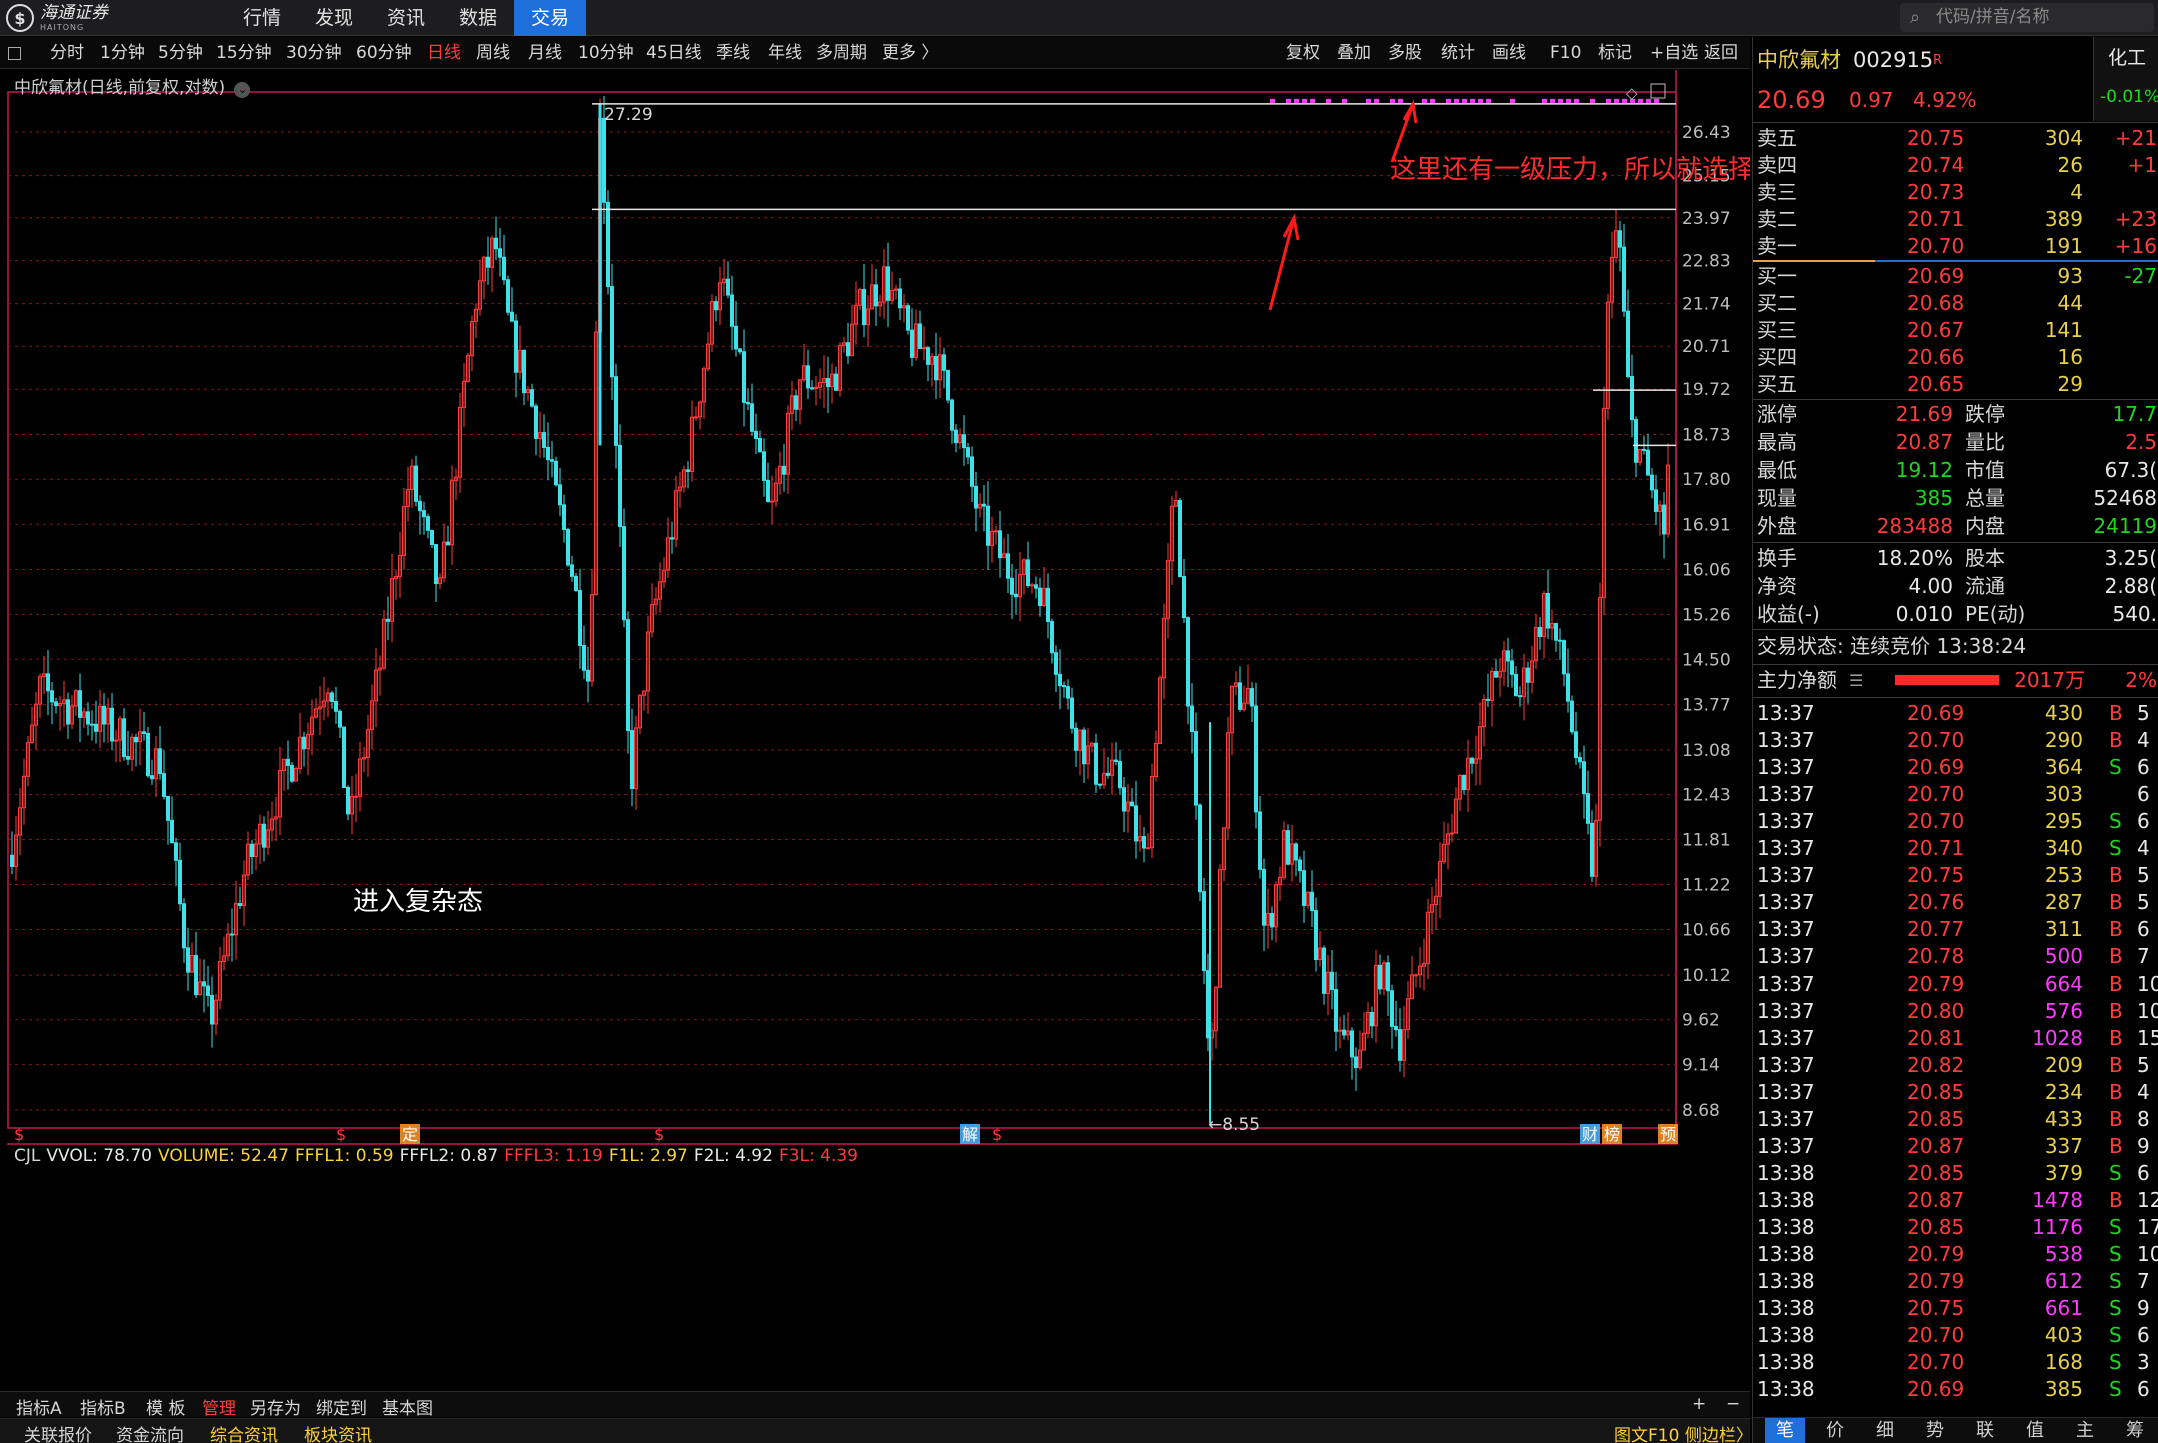 Image resolution: width=2158 pixels, height=1443 pixels. What do you see at coordinates (841, 53) in the screenshot?
I see `period-13: 多周期` at bounding box center [841, 53].